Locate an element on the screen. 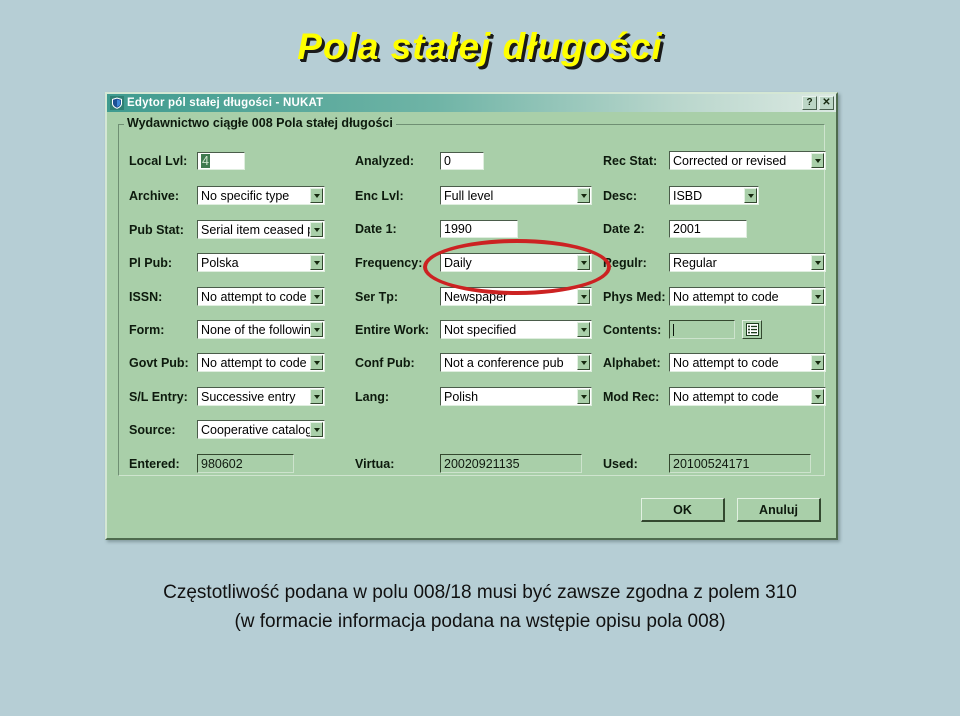 The height and width of the screenshot is (716, 960). label-source: Source: is located at coordinates (152, 429).